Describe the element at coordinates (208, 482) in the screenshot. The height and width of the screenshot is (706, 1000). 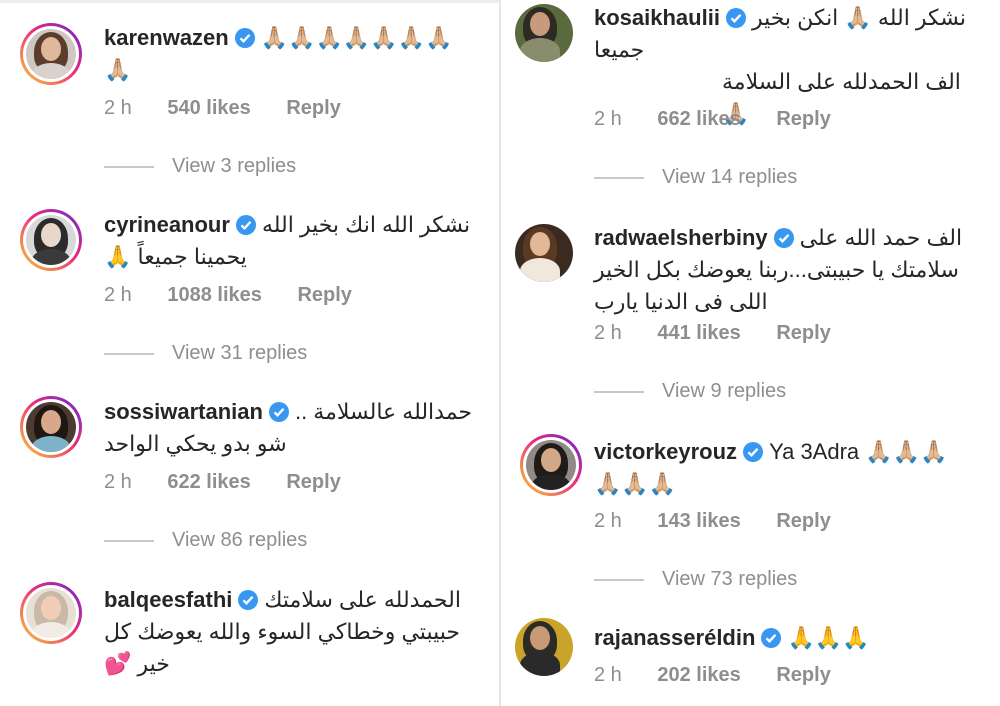
I see `likes-count: 622 likes` at that location.